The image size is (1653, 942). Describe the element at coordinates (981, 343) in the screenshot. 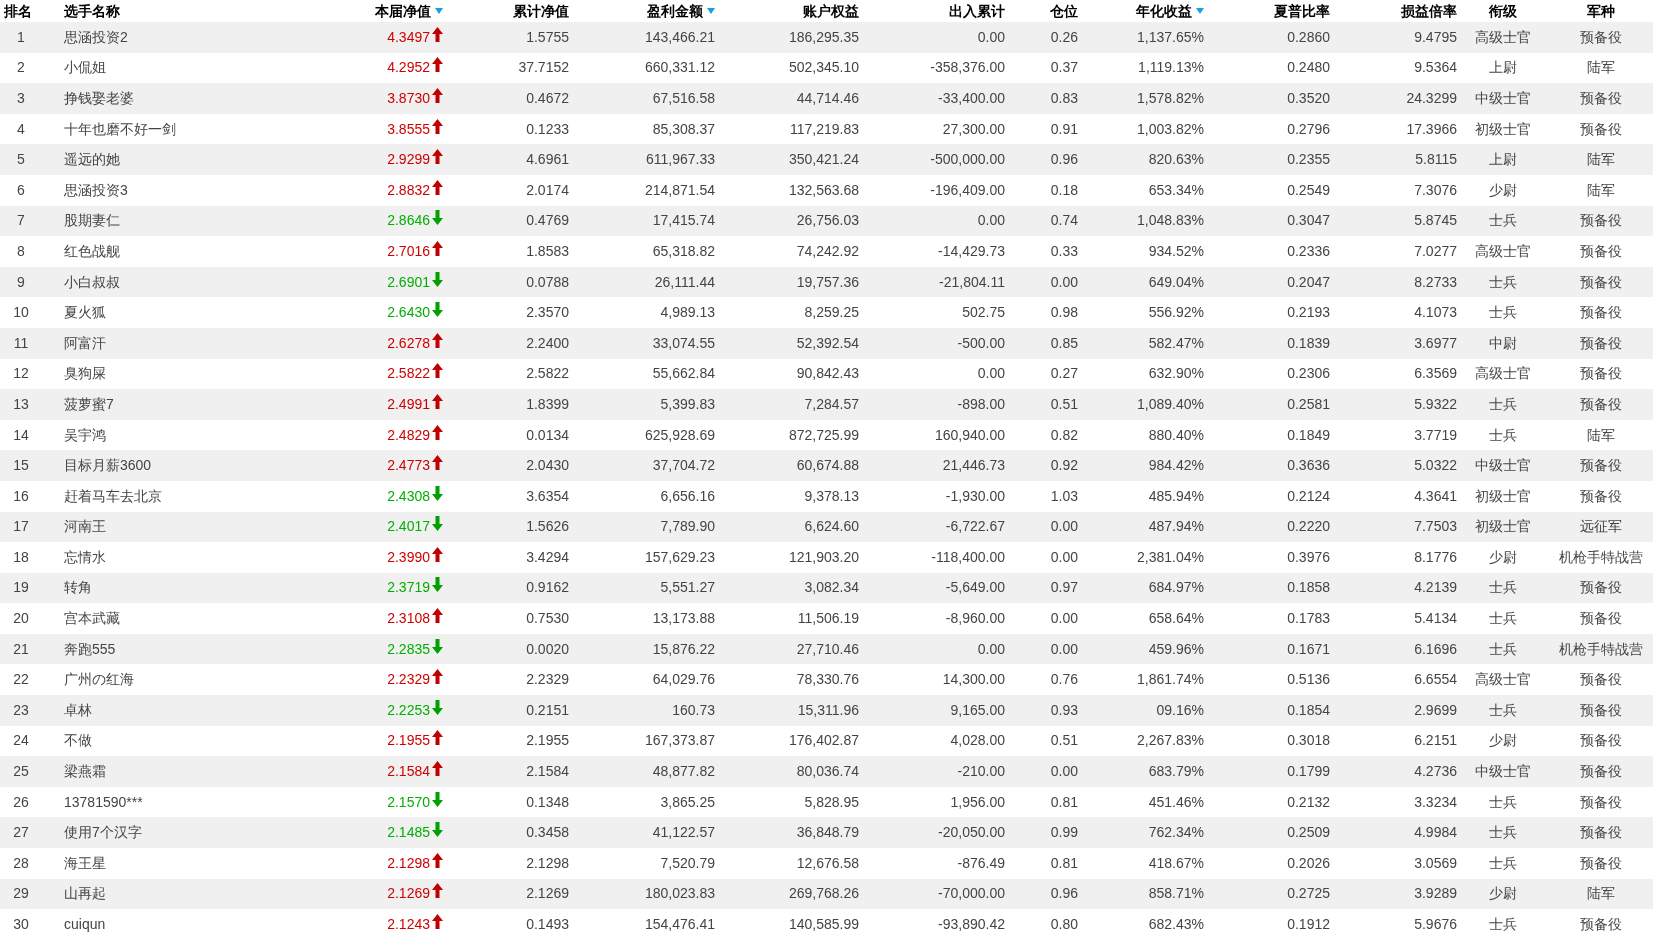

I see `table-cell-text: -500.00` at that location.